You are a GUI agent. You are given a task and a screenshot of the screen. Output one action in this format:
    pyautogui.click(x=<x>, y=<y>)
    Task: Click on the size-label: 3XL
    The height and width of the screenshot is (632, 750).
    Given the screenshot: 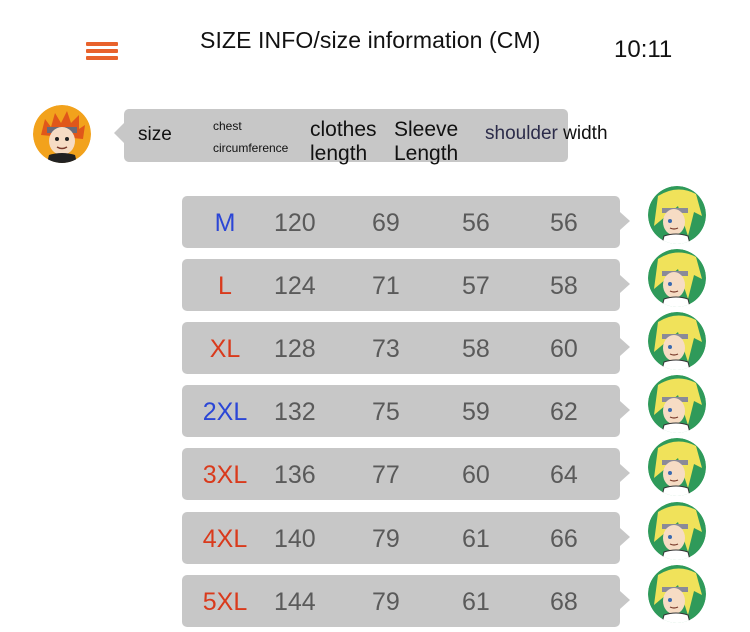 What is the action you would take?
    pyautogui.click(x=225, y=475)
    